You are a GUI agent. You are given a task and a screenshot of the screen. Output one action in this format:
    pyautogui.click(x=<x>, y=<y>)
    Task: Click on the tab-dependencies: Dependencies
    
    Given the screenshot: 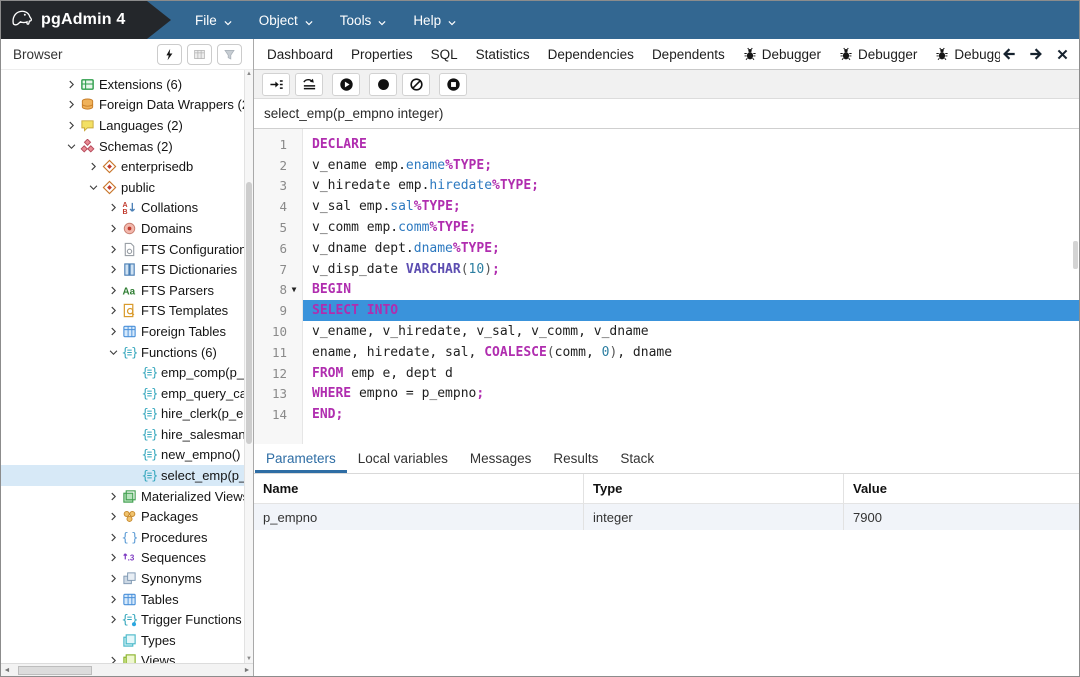 What is the action you would take?
    pyautogui.click(x=591, y=54)
    